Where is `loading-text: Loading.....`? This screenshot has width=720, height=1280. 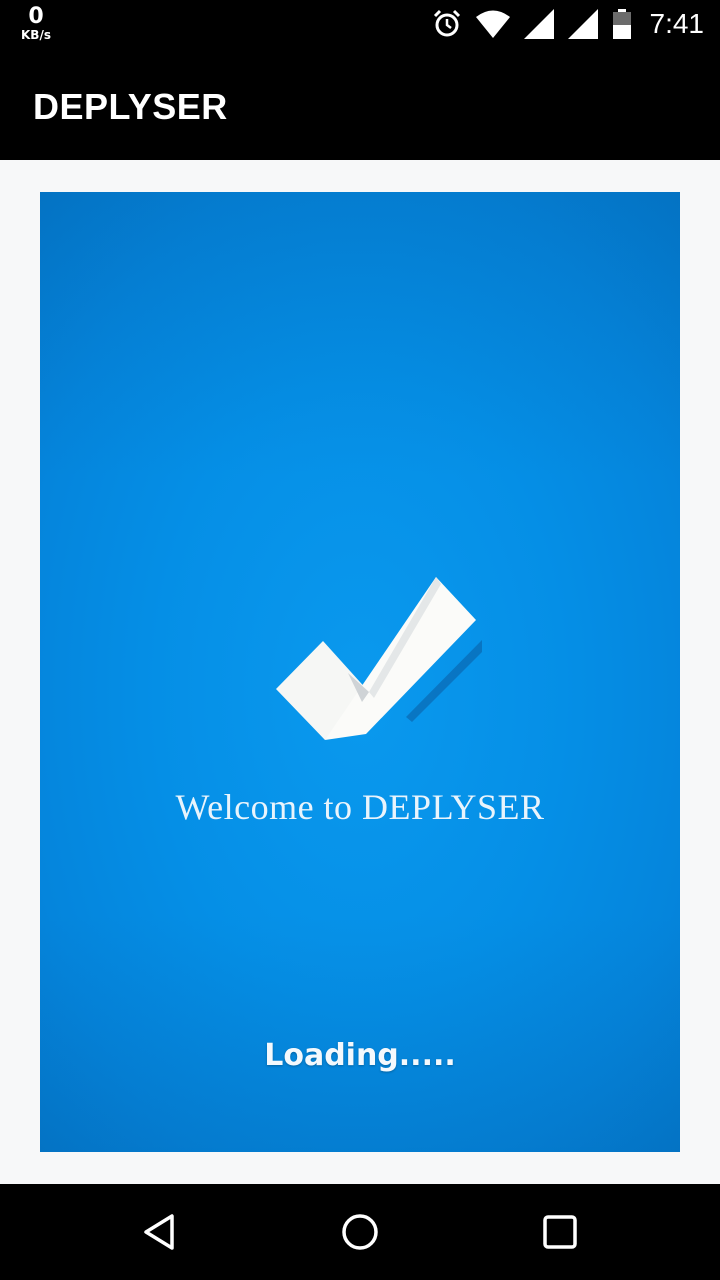 loading-text: Loading..... is located at coordinates (360, 1055).